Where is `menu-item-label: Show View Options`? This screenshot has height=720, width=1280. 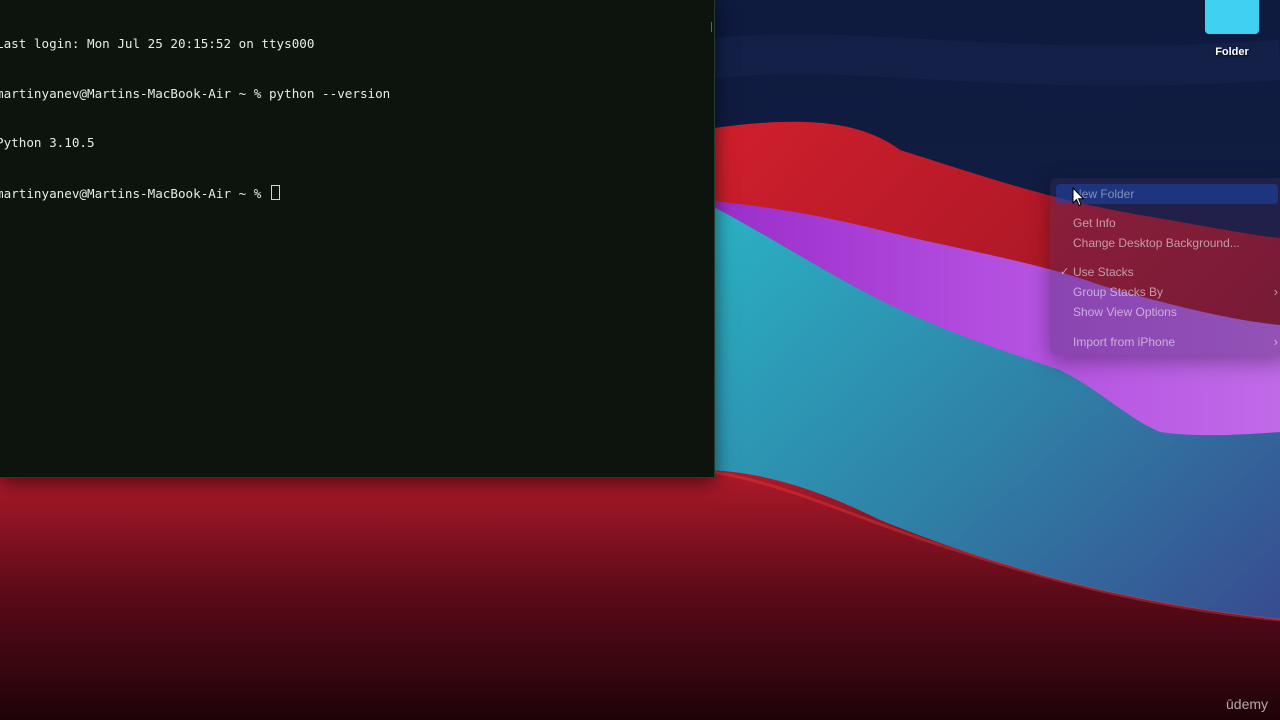
menu-item-label: Show View Options is located at coordinates (1125, 312).